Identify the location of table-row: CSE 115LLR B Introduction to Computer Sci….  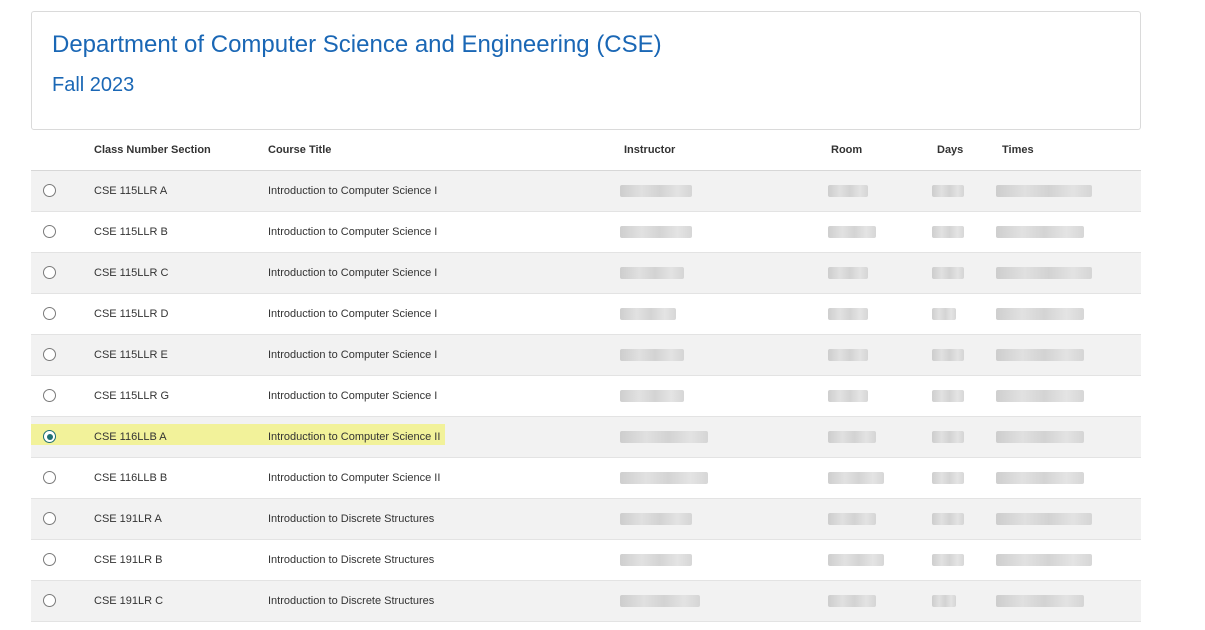
(586, 232).